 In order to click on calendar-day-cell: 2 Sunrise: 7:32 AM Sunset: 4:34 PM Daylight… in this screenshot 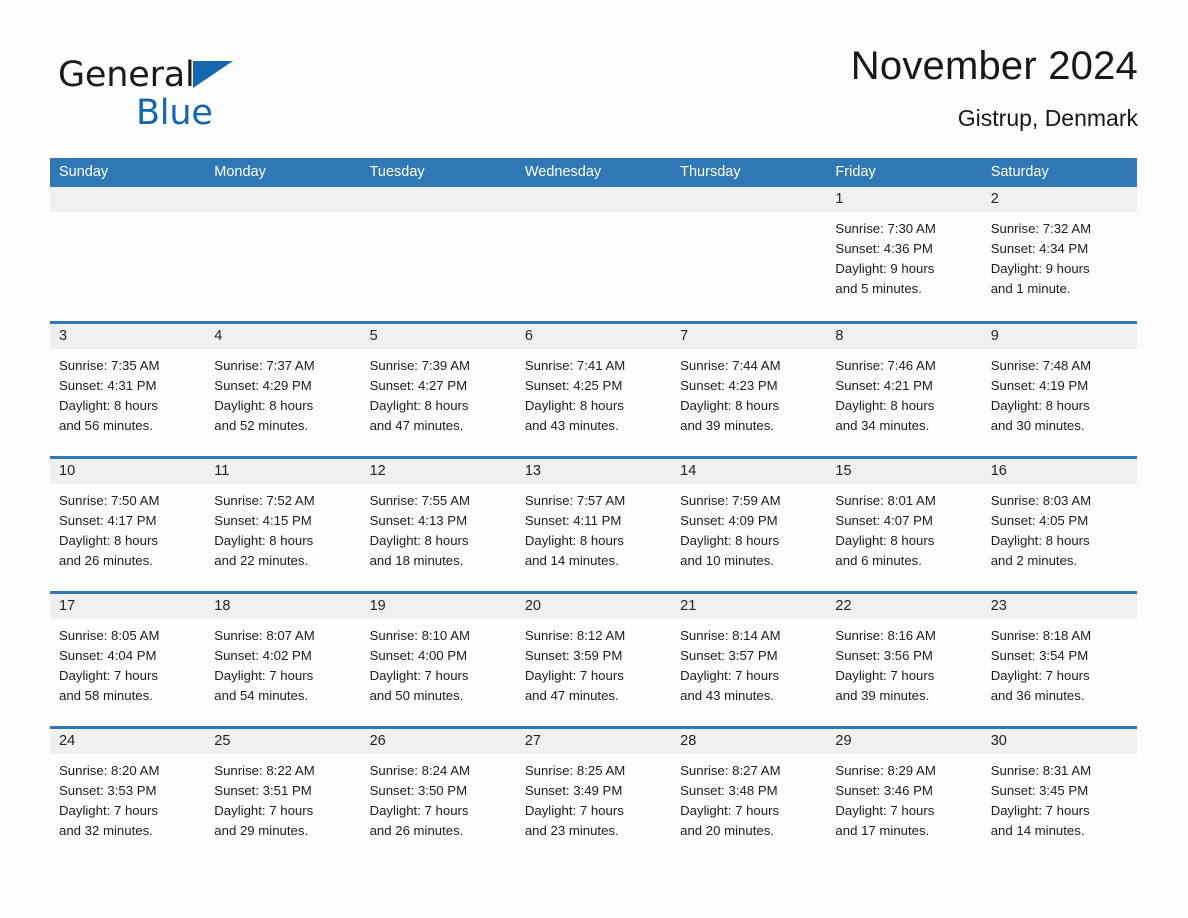, I will do `click(1059, 254)`.